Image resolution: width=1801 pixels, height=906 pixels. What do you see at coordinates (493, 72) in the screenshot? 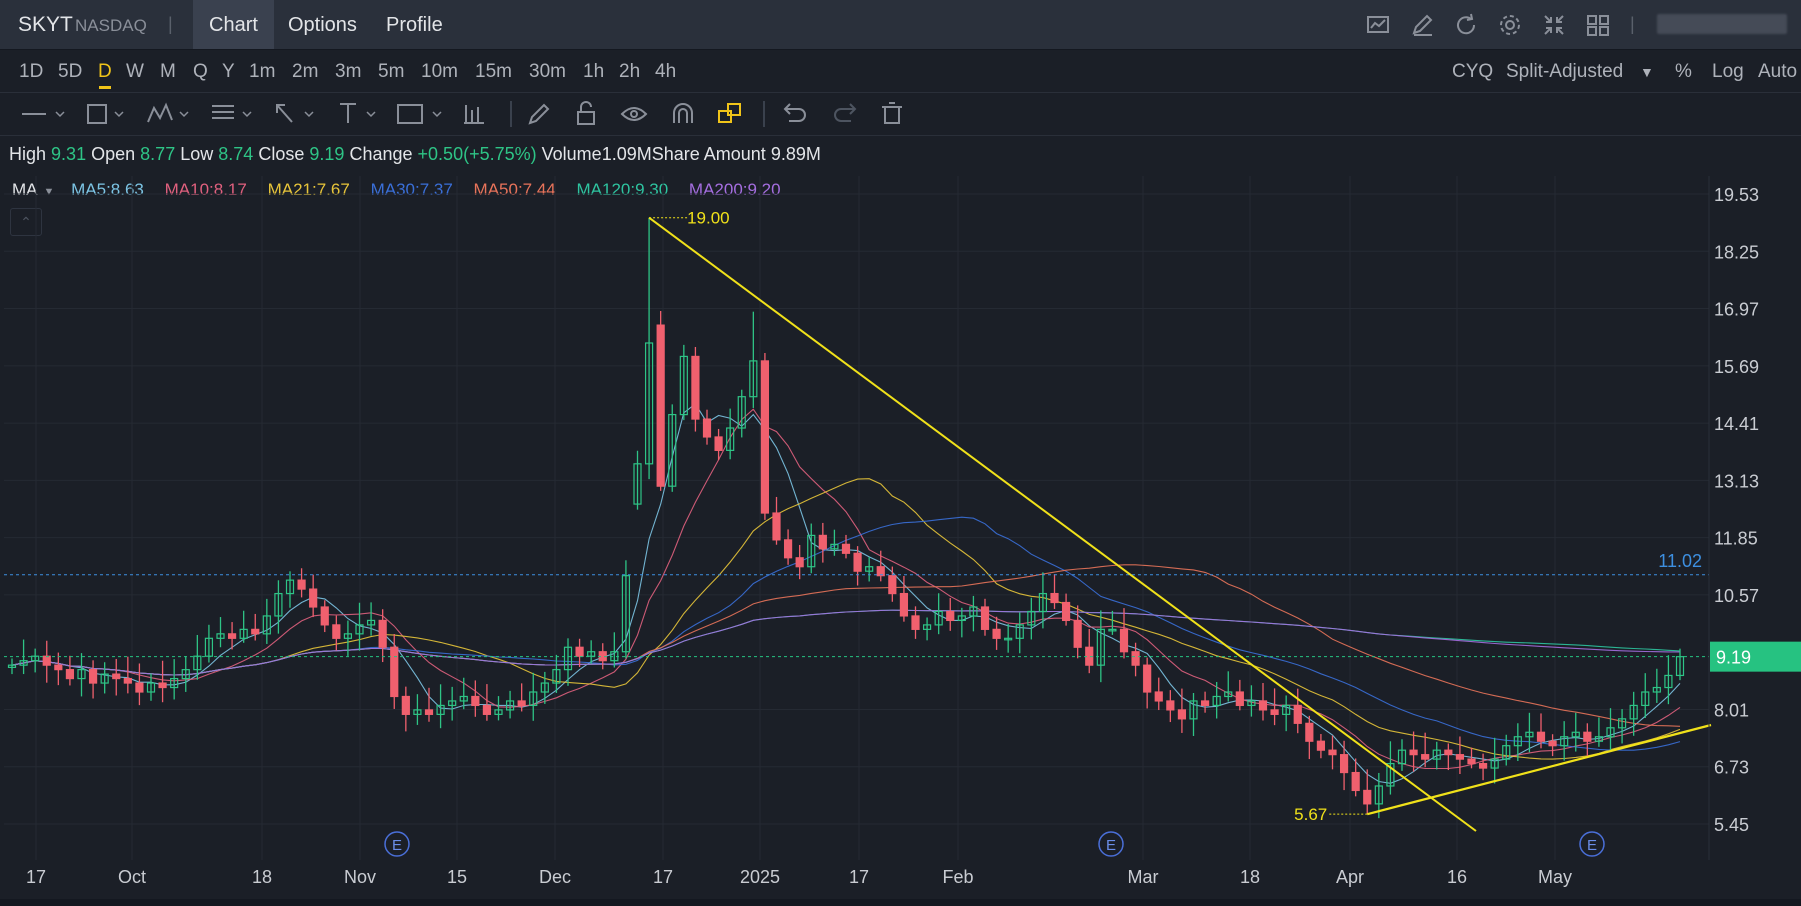
I see `tf-15m: 15m` at bounding box center [493, 72].